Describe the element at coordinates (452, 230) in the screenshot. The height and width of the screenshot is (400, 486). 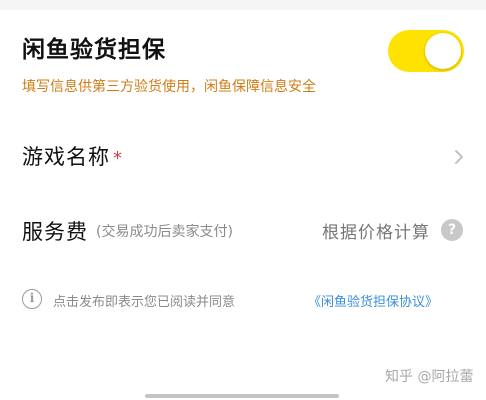
I see `help-icon: ?` at that location.